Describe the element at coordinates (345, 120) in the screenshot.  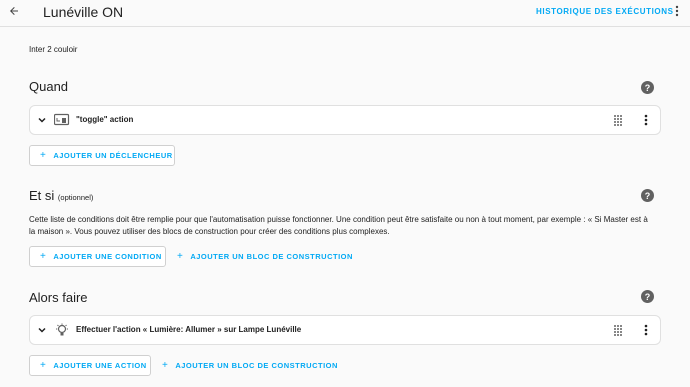
I see `trigger-row: "toggle" action` at that location.